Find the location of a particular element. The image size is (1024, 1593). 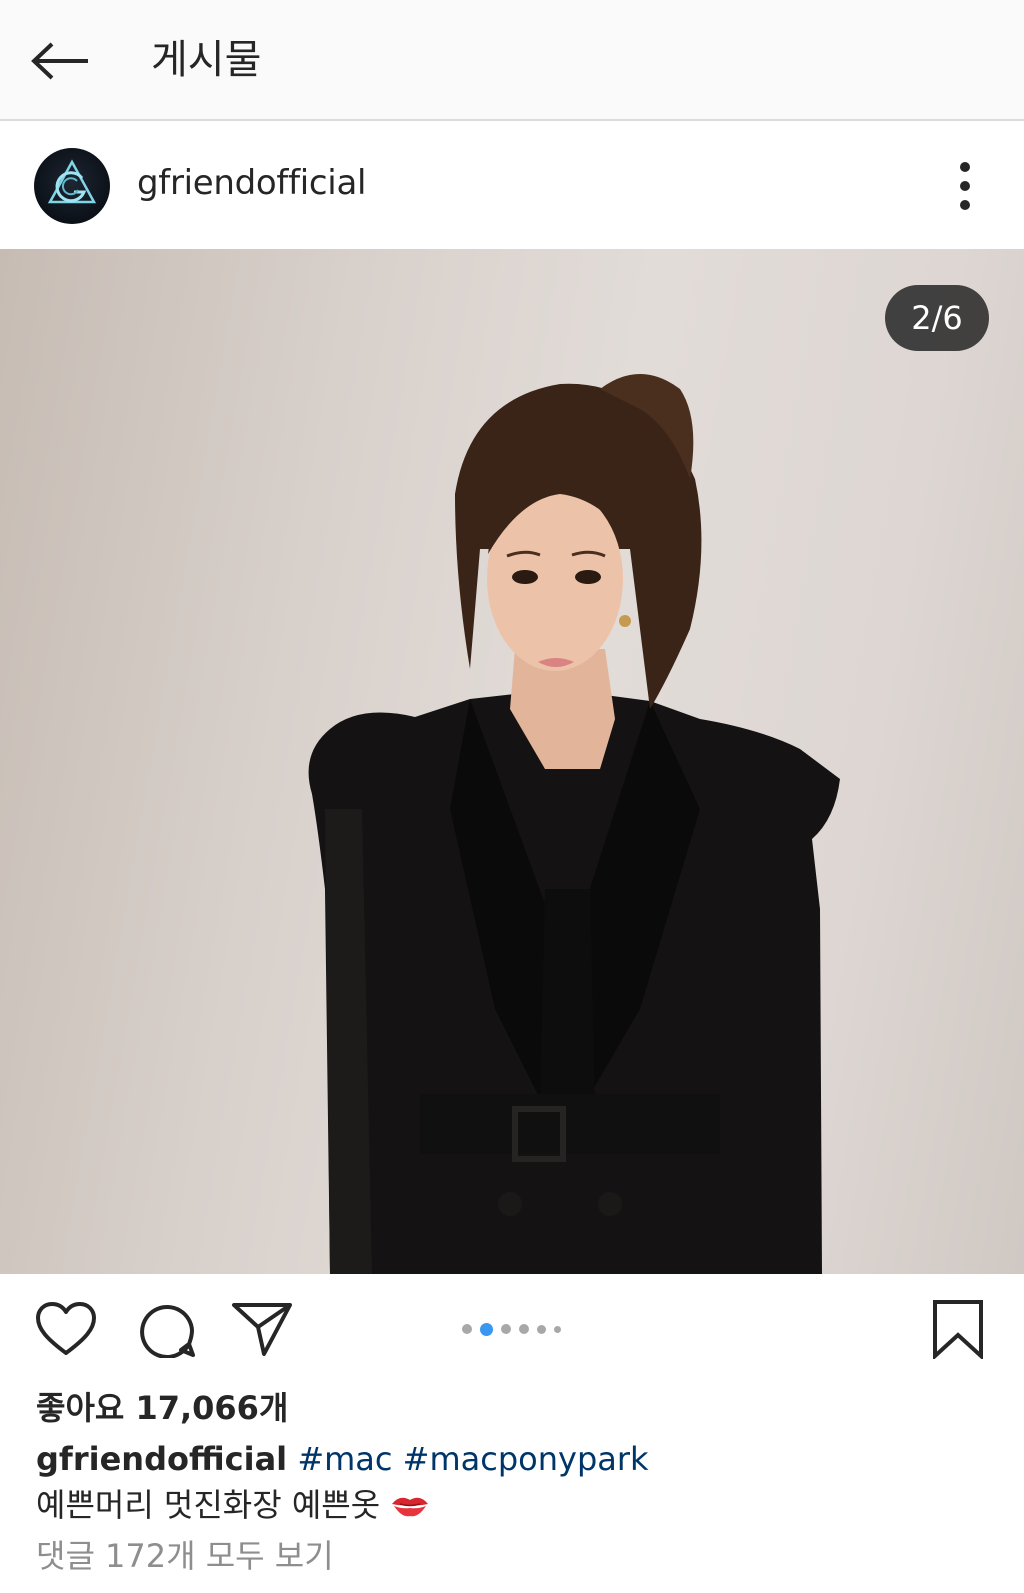

view-all-comments-link: 댓글 172개 모두 보기 is located at coordinates (185, 1556).